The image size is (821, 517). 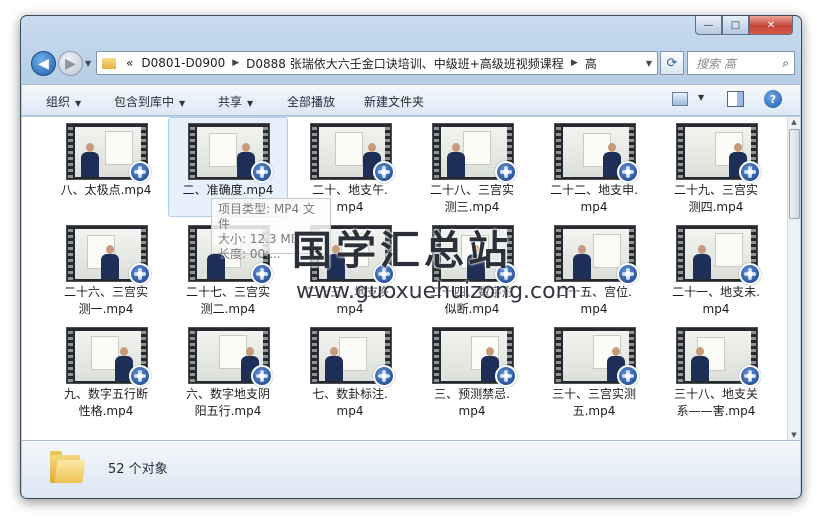 What do you see at coordinates (311, 101) in the screenshot?
I see `play-all-button: 全部播放` at bounding box center [311, 101].